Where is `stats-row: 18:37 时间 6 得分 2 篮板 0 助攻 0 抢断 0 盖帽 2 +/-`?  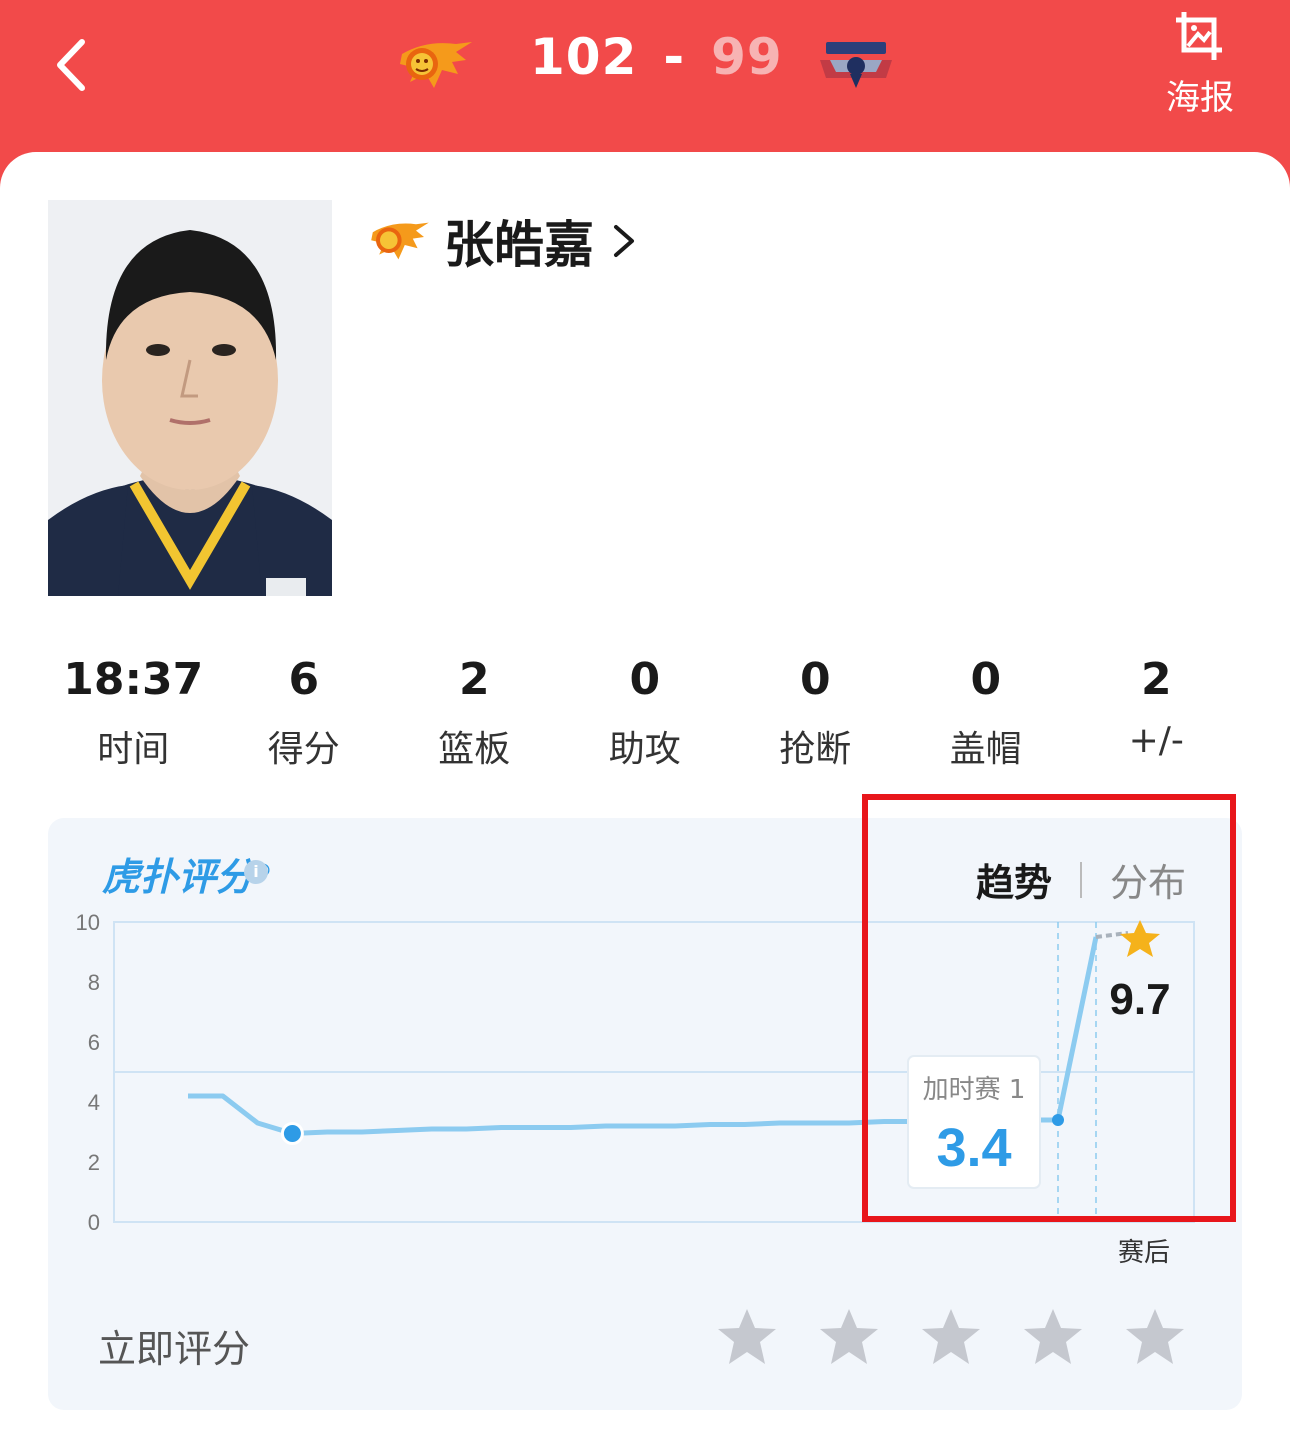 stats-row: 18:37 时间 6 得分 2 篮板 0 助攻 0 抢断 0 盖帽 2 +/- is located at coordinates (645, 711).